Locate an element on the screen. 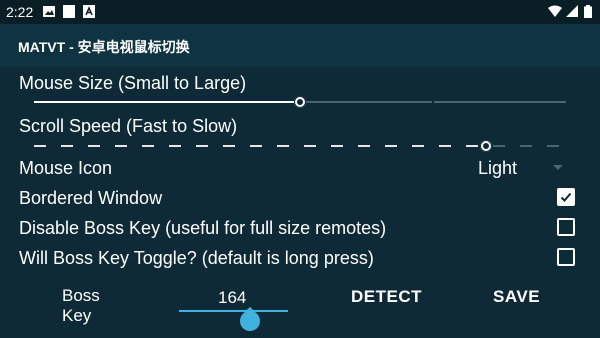 The height and width of the screenshot is (338, 600). boss-key-toggle-checkbox is located at coordinates (566, 257).